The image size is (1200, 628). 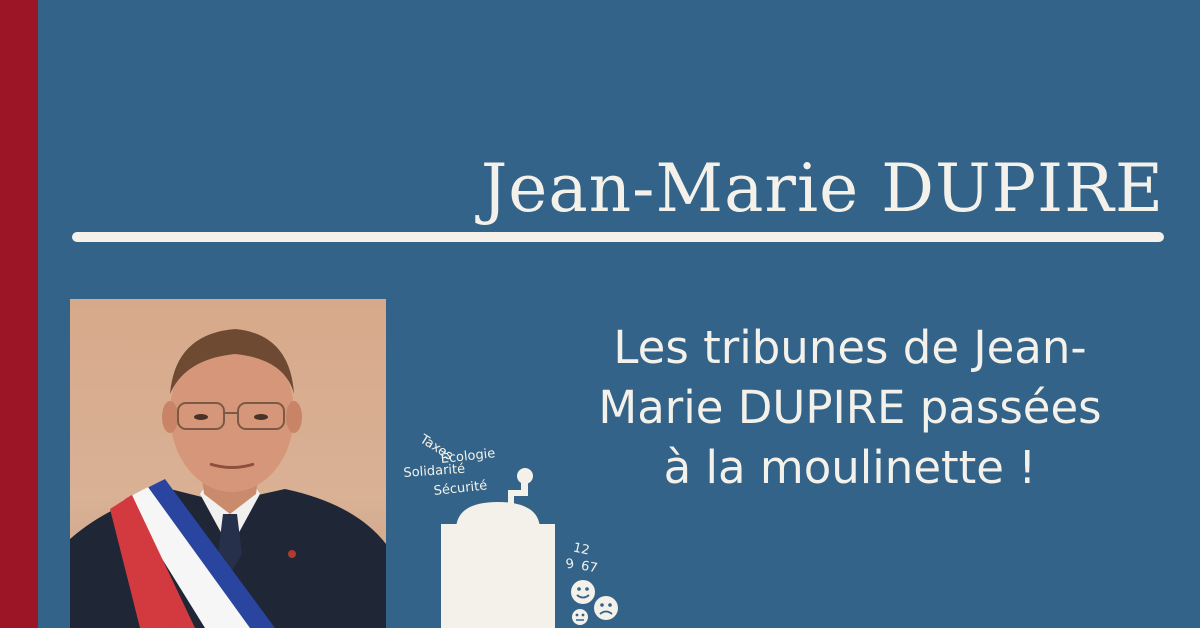 I want to click on number-67: 67, so click(x=589, y=567).